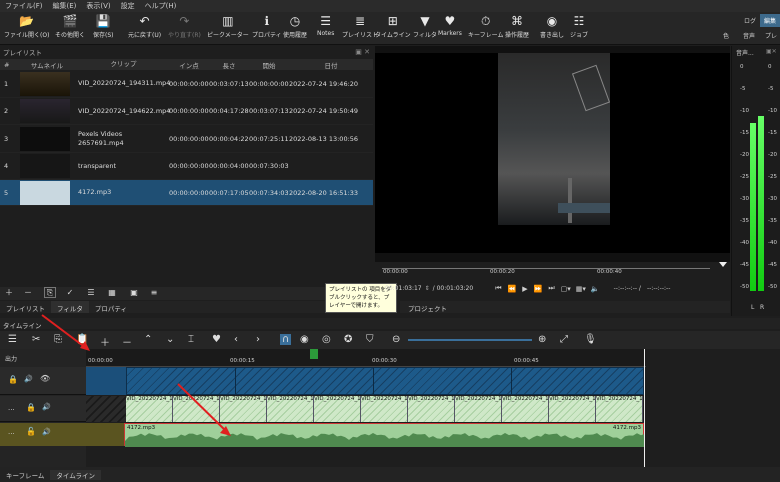 The image size is (780, 482). What do you see at coordinates (134, 292) in the screenshot?
I see `tiles-view-icon: ▣` at bounding box center [134, 292].